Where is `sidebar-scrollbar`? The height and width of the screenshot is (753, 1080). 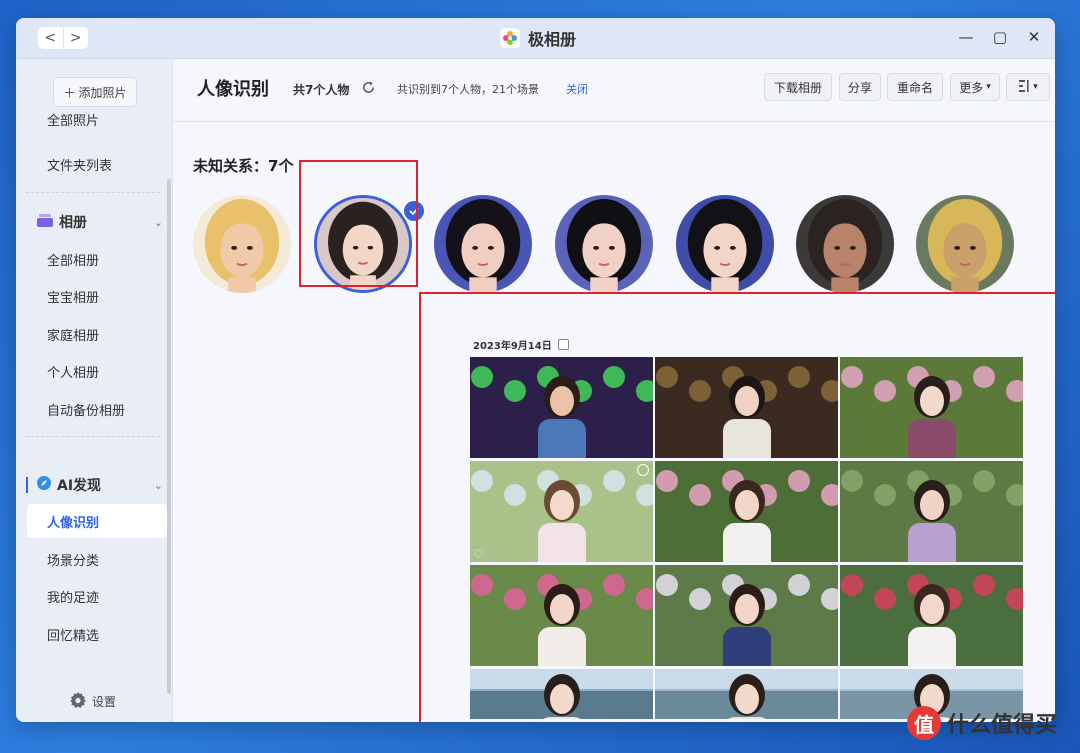
sidebar-scrollbar is located at coordinates (169, 436).